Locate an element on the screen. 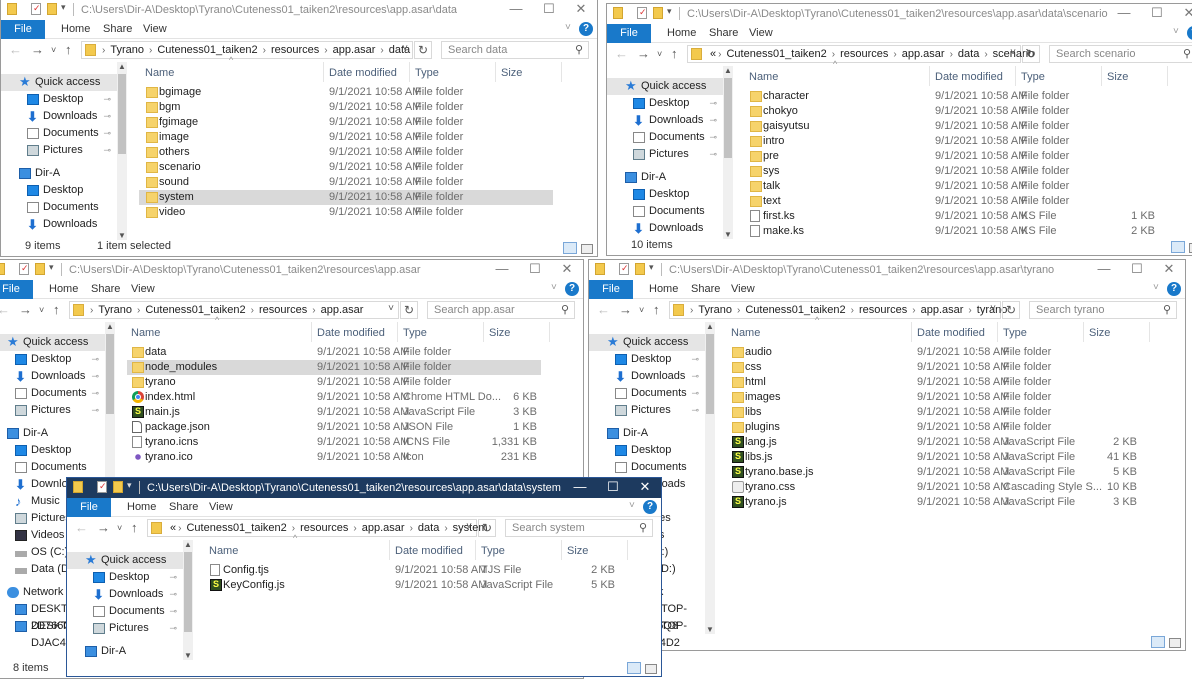 The height and width of the screenshot is (679, 1192). file-row: node_modules 9/1/2021 10:58 AM File folder is located at coordinates (334, 367).